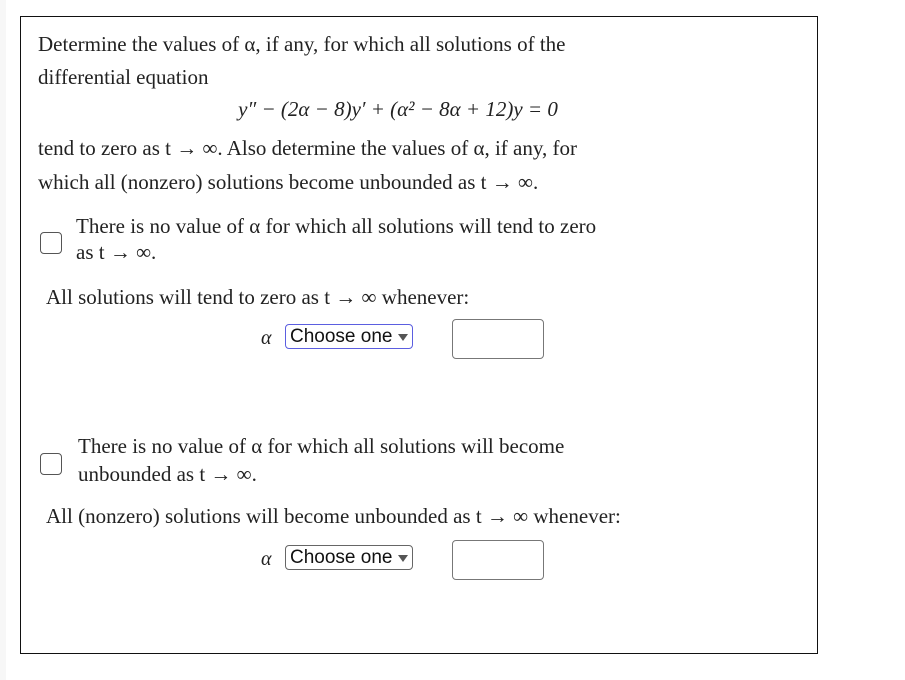 The height and width of the screenshot is (680, 905). I want to click on unbounded-condition-answer-input, so click(498, 560).